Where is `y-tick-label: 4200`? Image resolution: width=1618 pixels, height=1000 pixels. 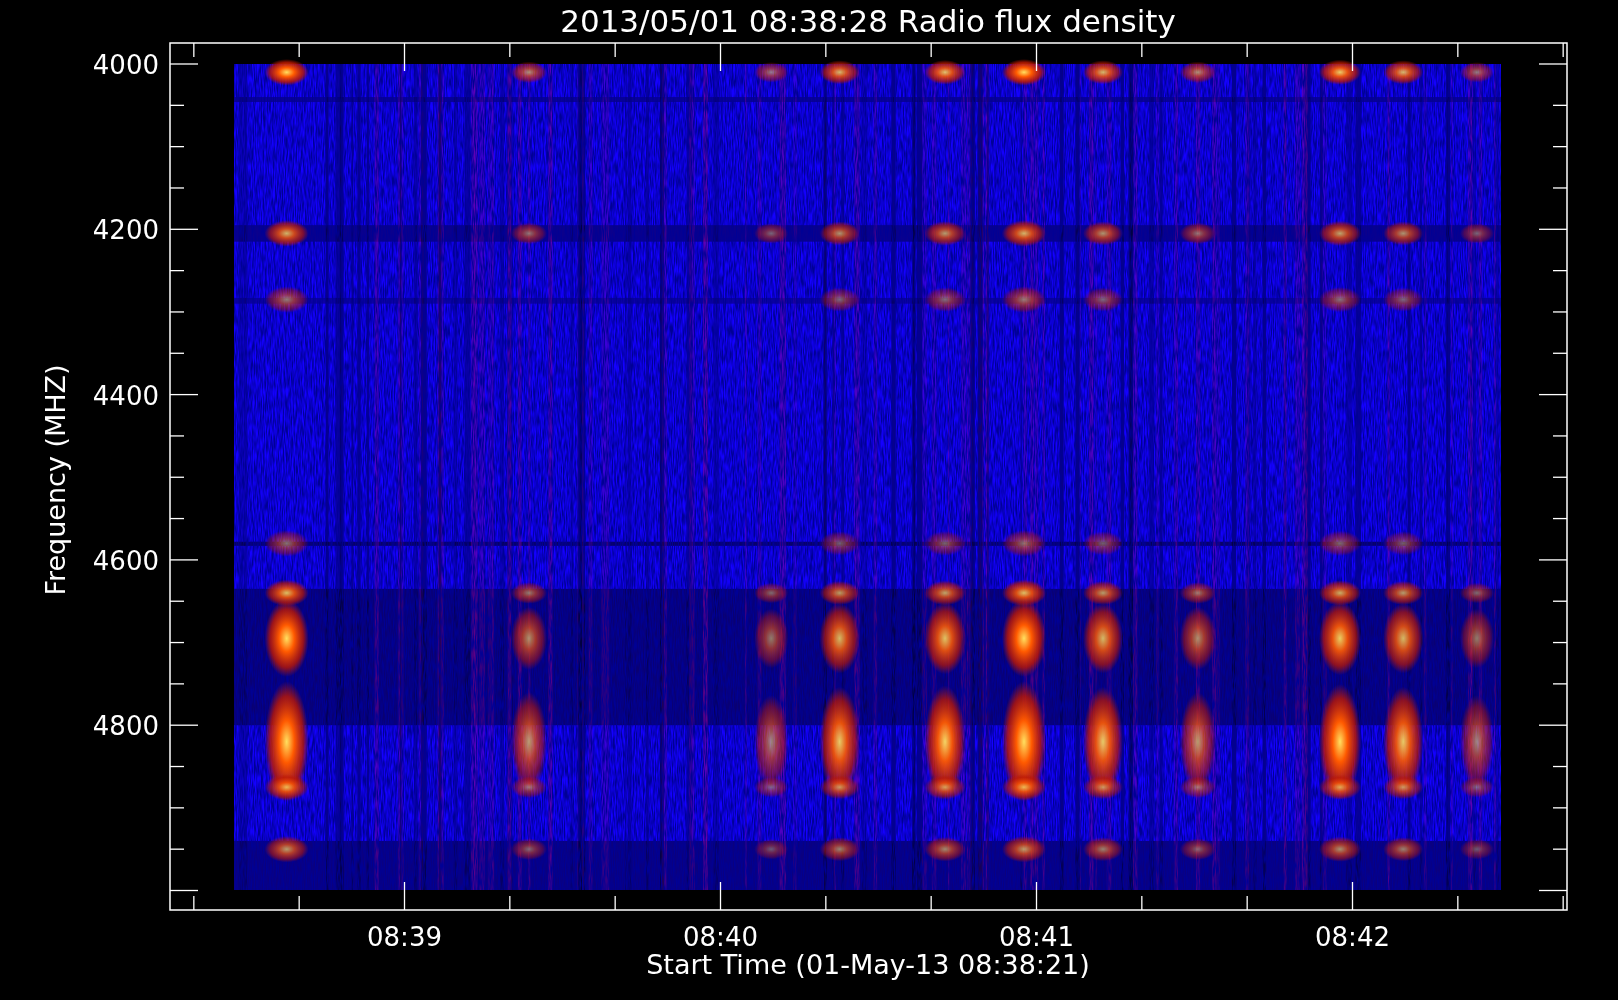
y-tick-label: 4200 is located at coordinates (125, 230).